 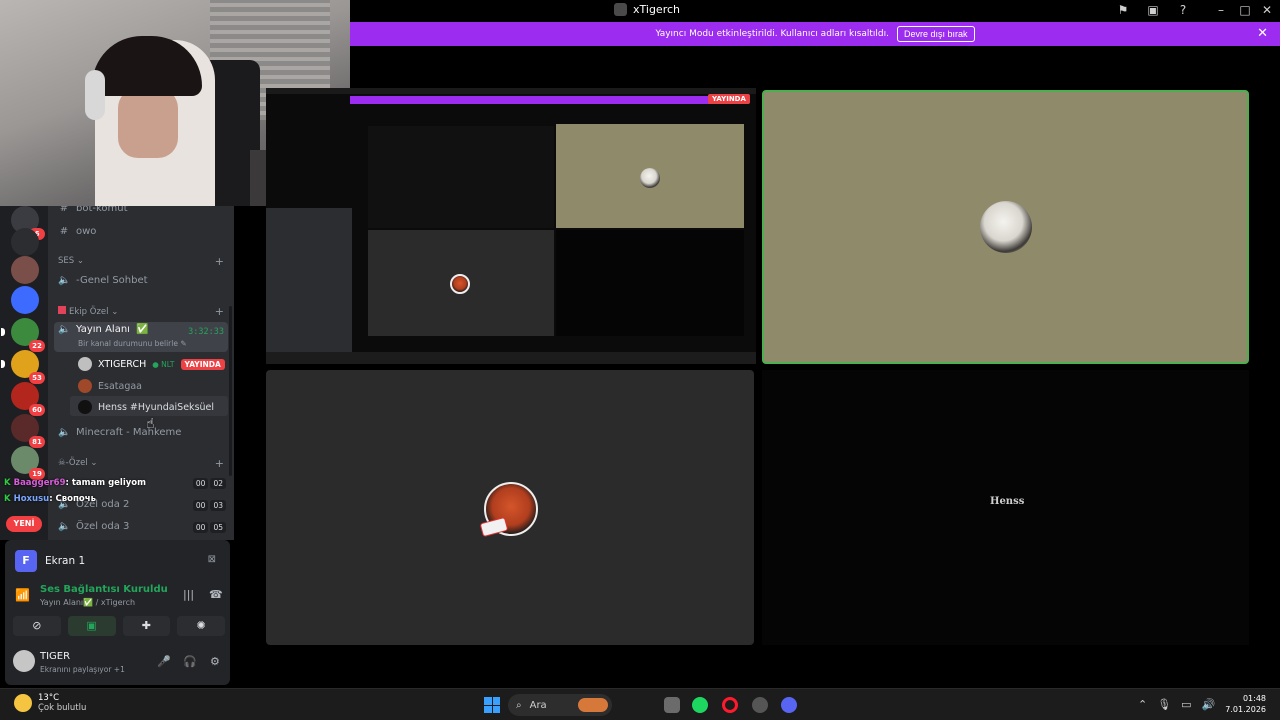 What do you see at coordinates (87, 602) in the screenshot?
I see `connection-sub: Yayın Alanı✅ / xTigerch` at bounding box center [87, 602].